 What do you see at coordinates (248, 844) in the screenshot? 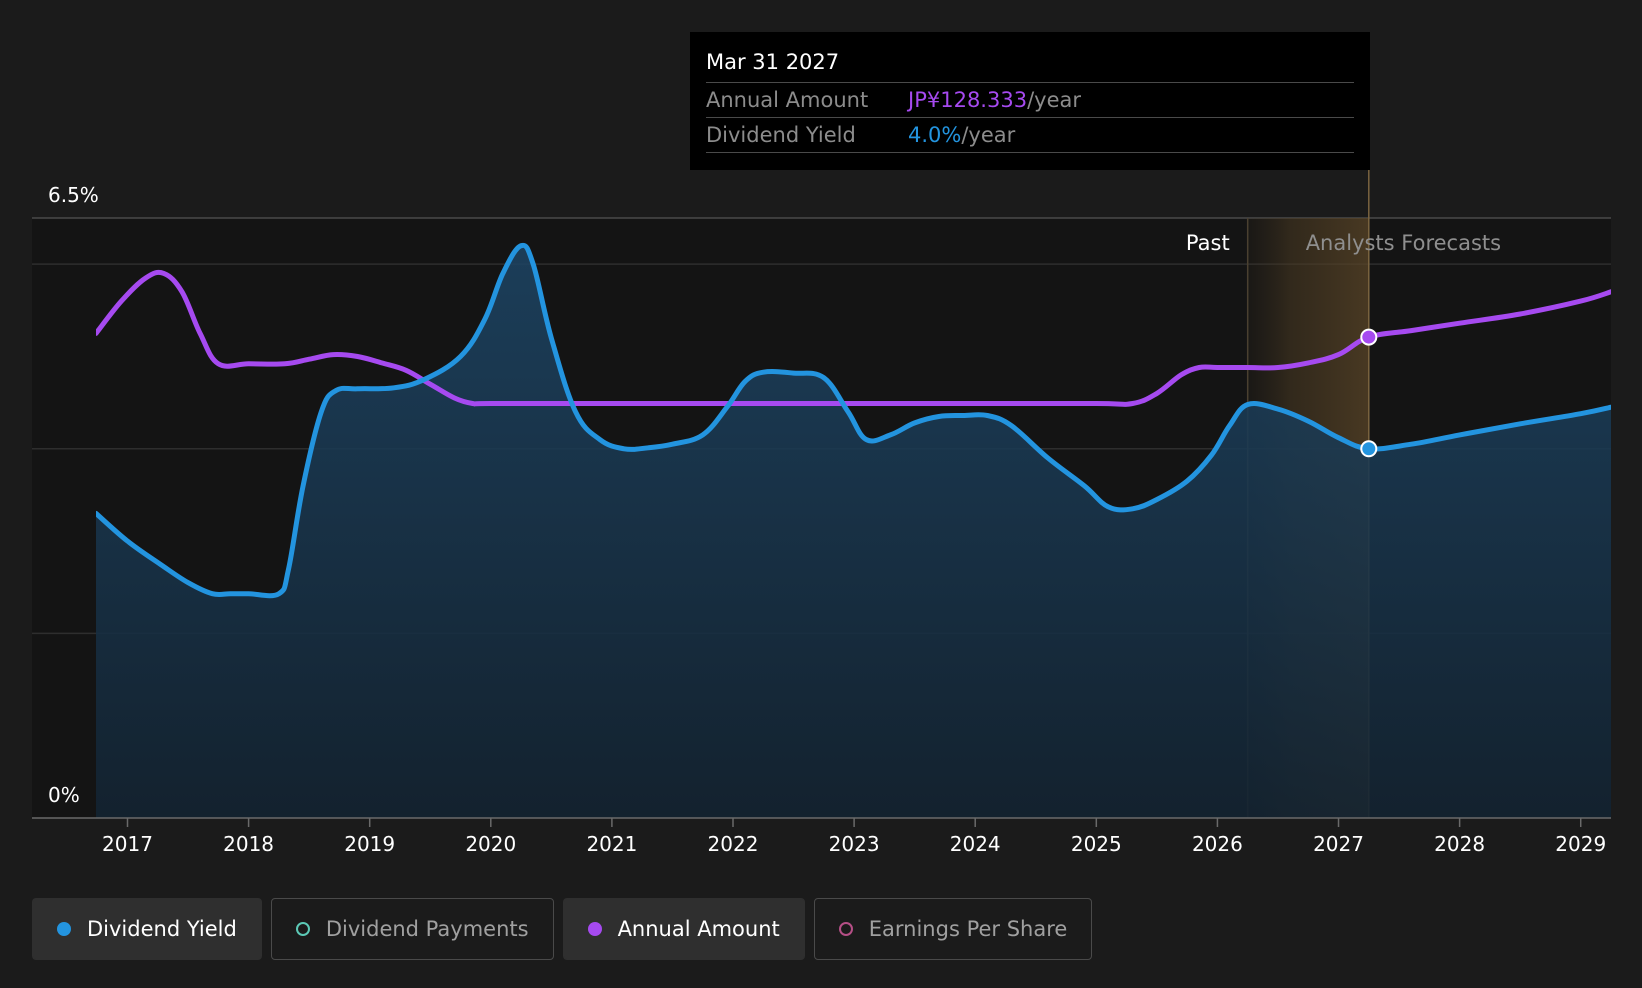
I see `x-tick-label: 2018` at bounding box center [248, 844].